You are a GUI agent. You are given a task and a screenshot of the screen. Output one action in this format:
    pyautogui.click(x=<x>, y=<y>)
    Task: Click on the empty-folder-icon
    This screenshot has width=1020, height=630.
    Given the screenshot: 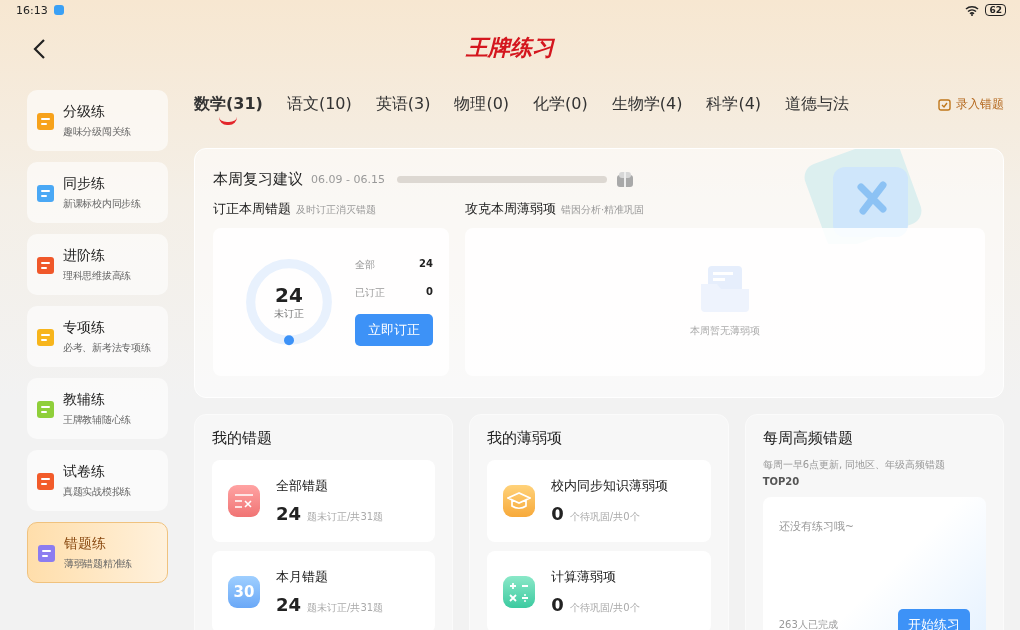 What is the action you would take?
    pyautogui.click(x=725, y=289)
    